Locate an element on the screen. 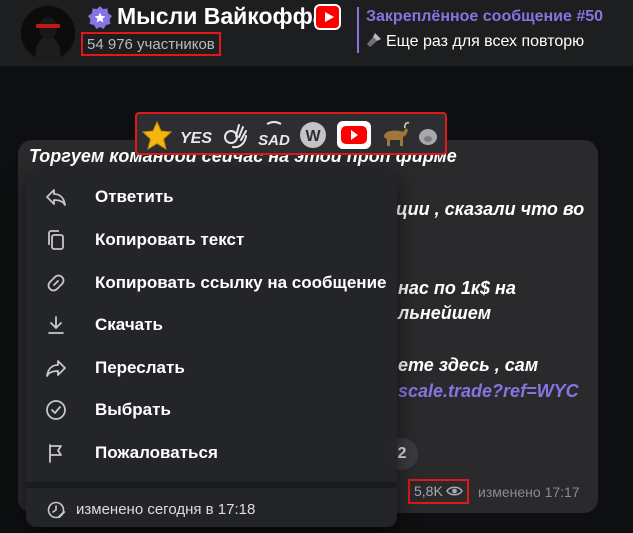  star-emoji-icon is located at coordinates (157, 135).